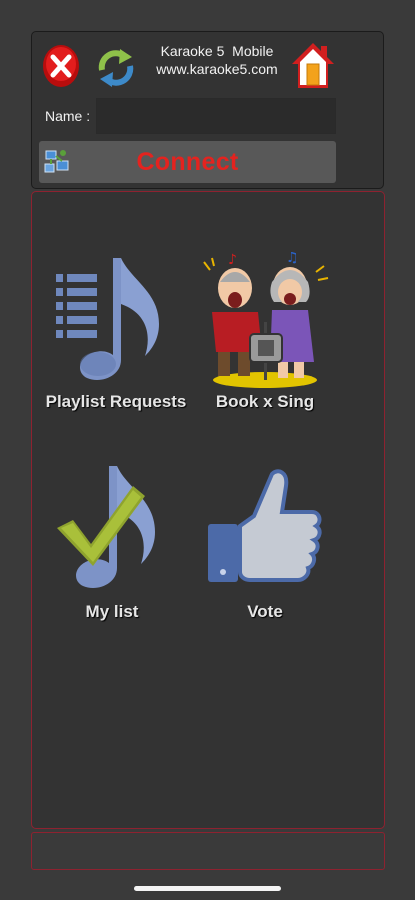 This screenshot has width=415, height=900. What do you see at coordinates (207, 888) in the screenshot?
I see `home-indicator` at bounding box center [207, 888].